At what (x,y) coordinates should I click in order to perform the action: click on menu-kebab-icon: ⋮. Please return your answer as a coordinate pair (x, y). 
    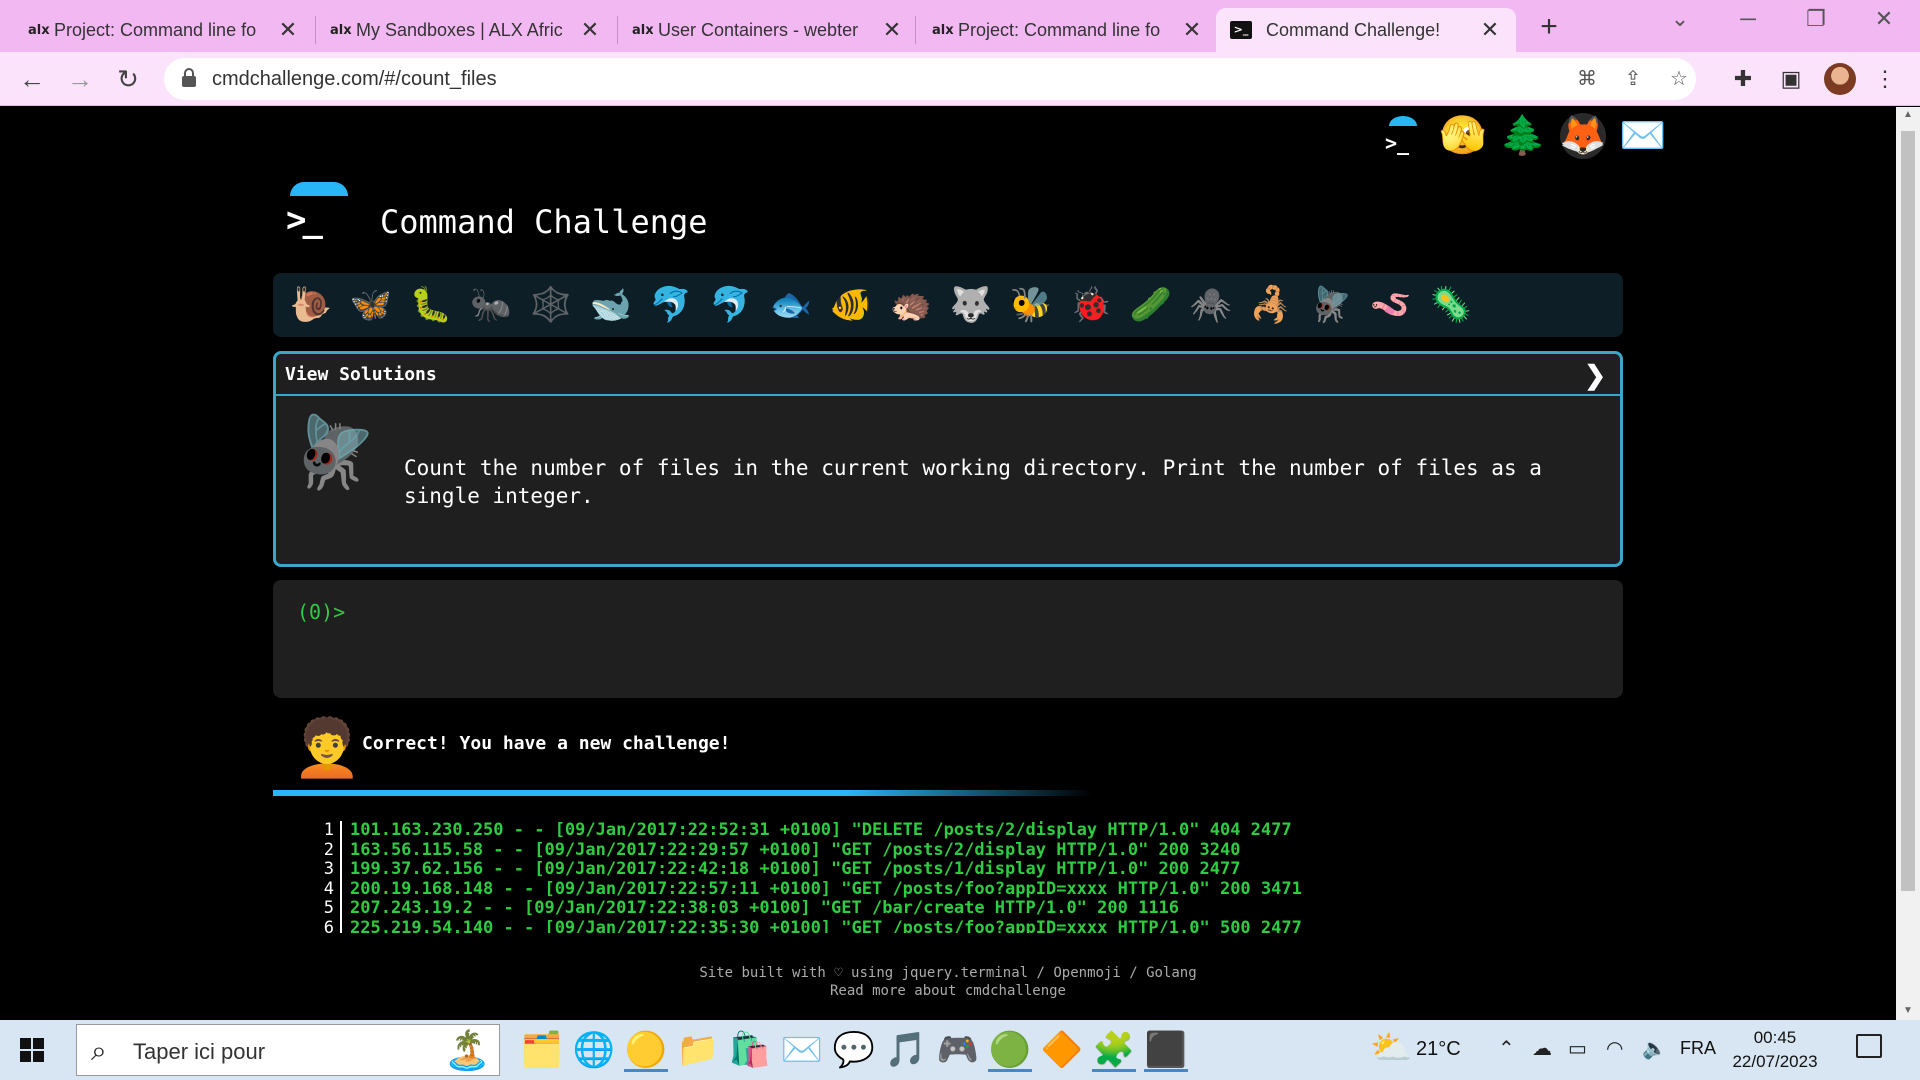
    Looking at the image, I should click on (1885, 79).